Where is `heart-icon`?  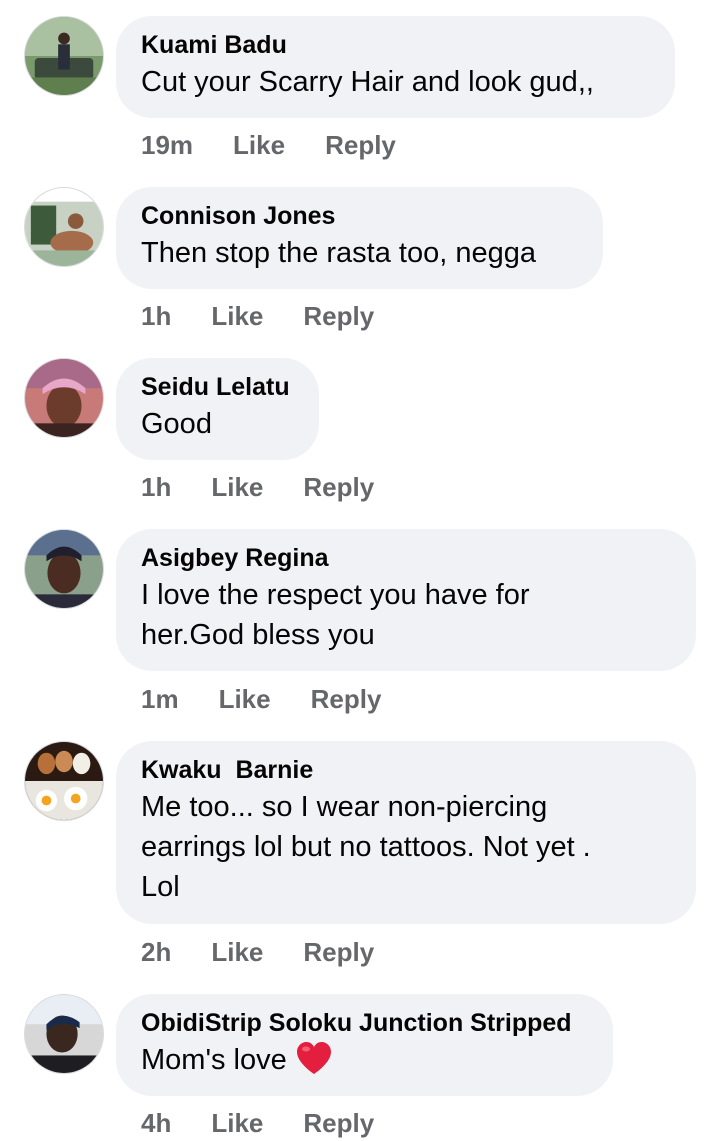 heart-icon is located at coordinates (314, 1063).